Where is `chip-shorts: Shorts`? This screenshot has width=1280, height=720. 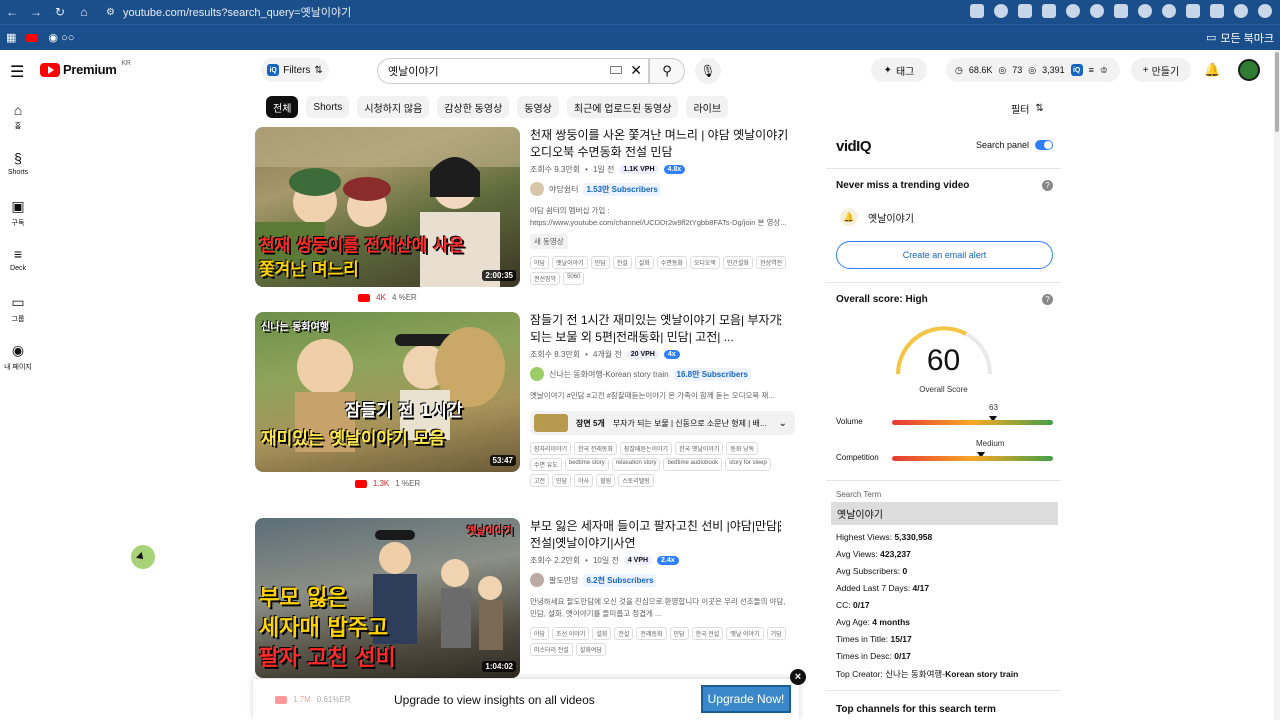
chip-shorts: Shorts is located at coordinates (328, 107).